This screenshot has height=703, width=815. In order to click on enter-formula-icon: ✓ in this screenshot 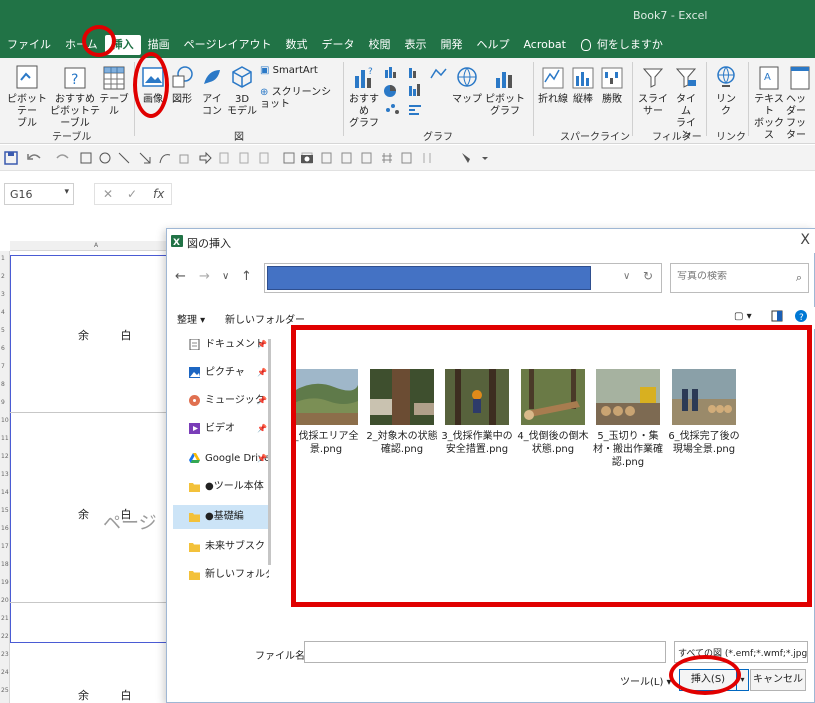, I will do `click(132, 194)`.